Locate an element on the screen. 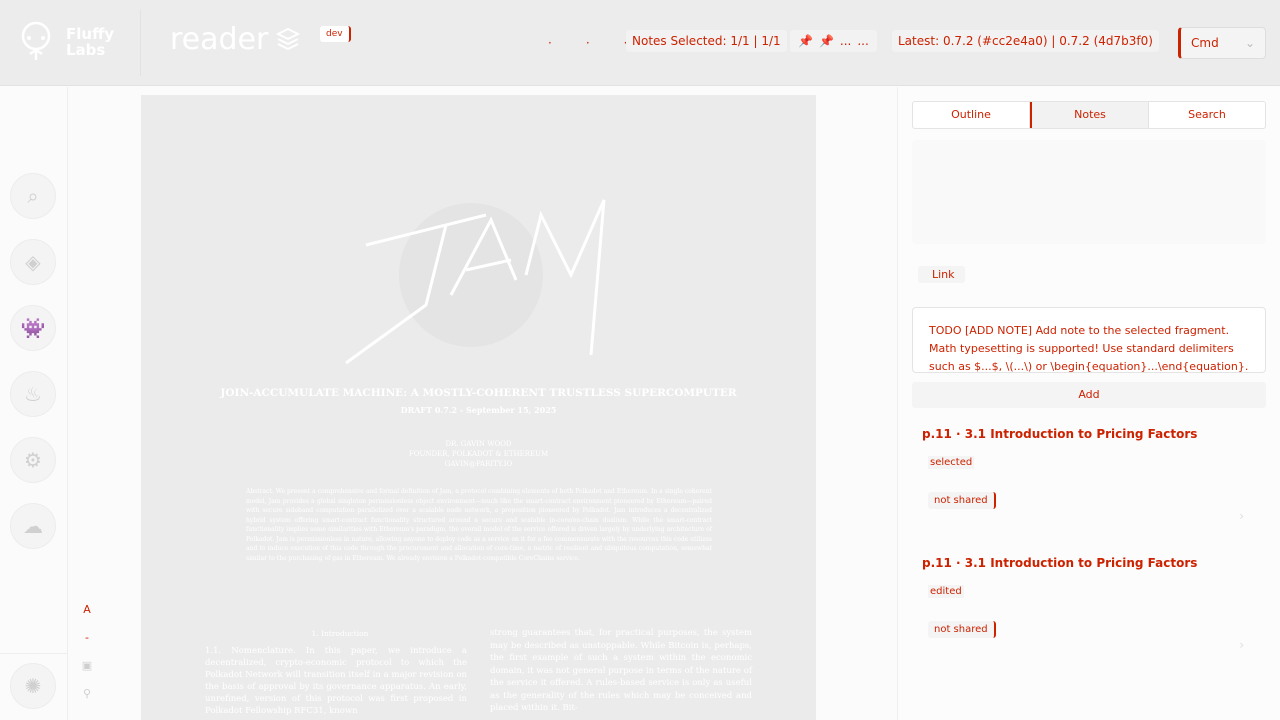 Image resolution: width=1280 pixels, height=720 pixels. left-sidebar: ⌕ ◈ 👾 ♨ ⚙ ☁ ✺ is located at coordinates (34, 403).